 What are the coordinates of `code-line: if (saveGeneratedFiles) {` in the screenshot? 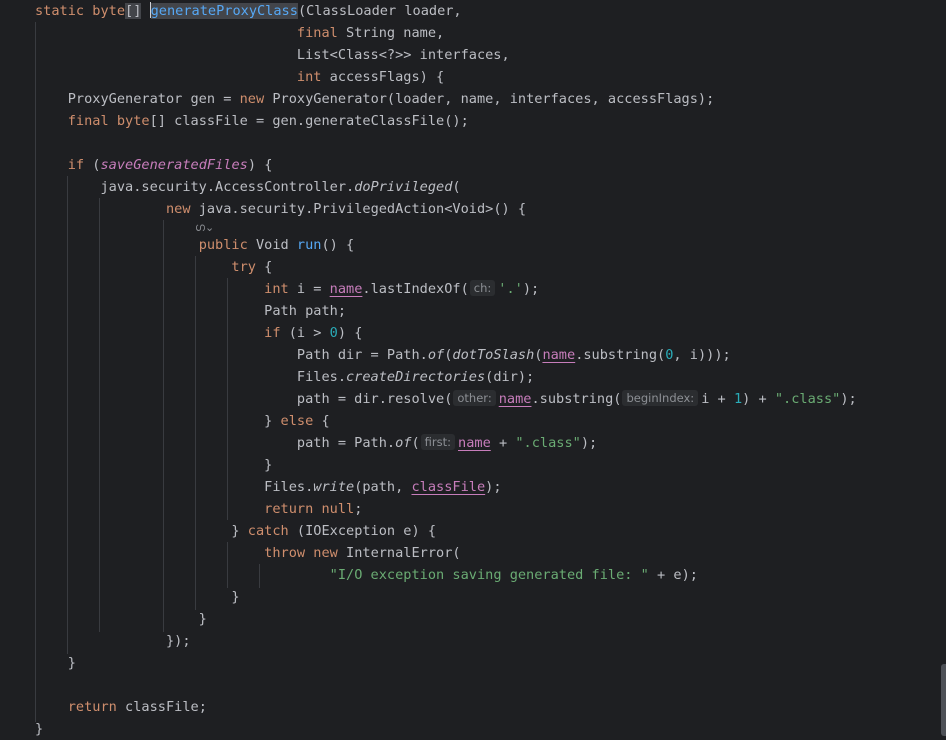 It's located at (154, 165).